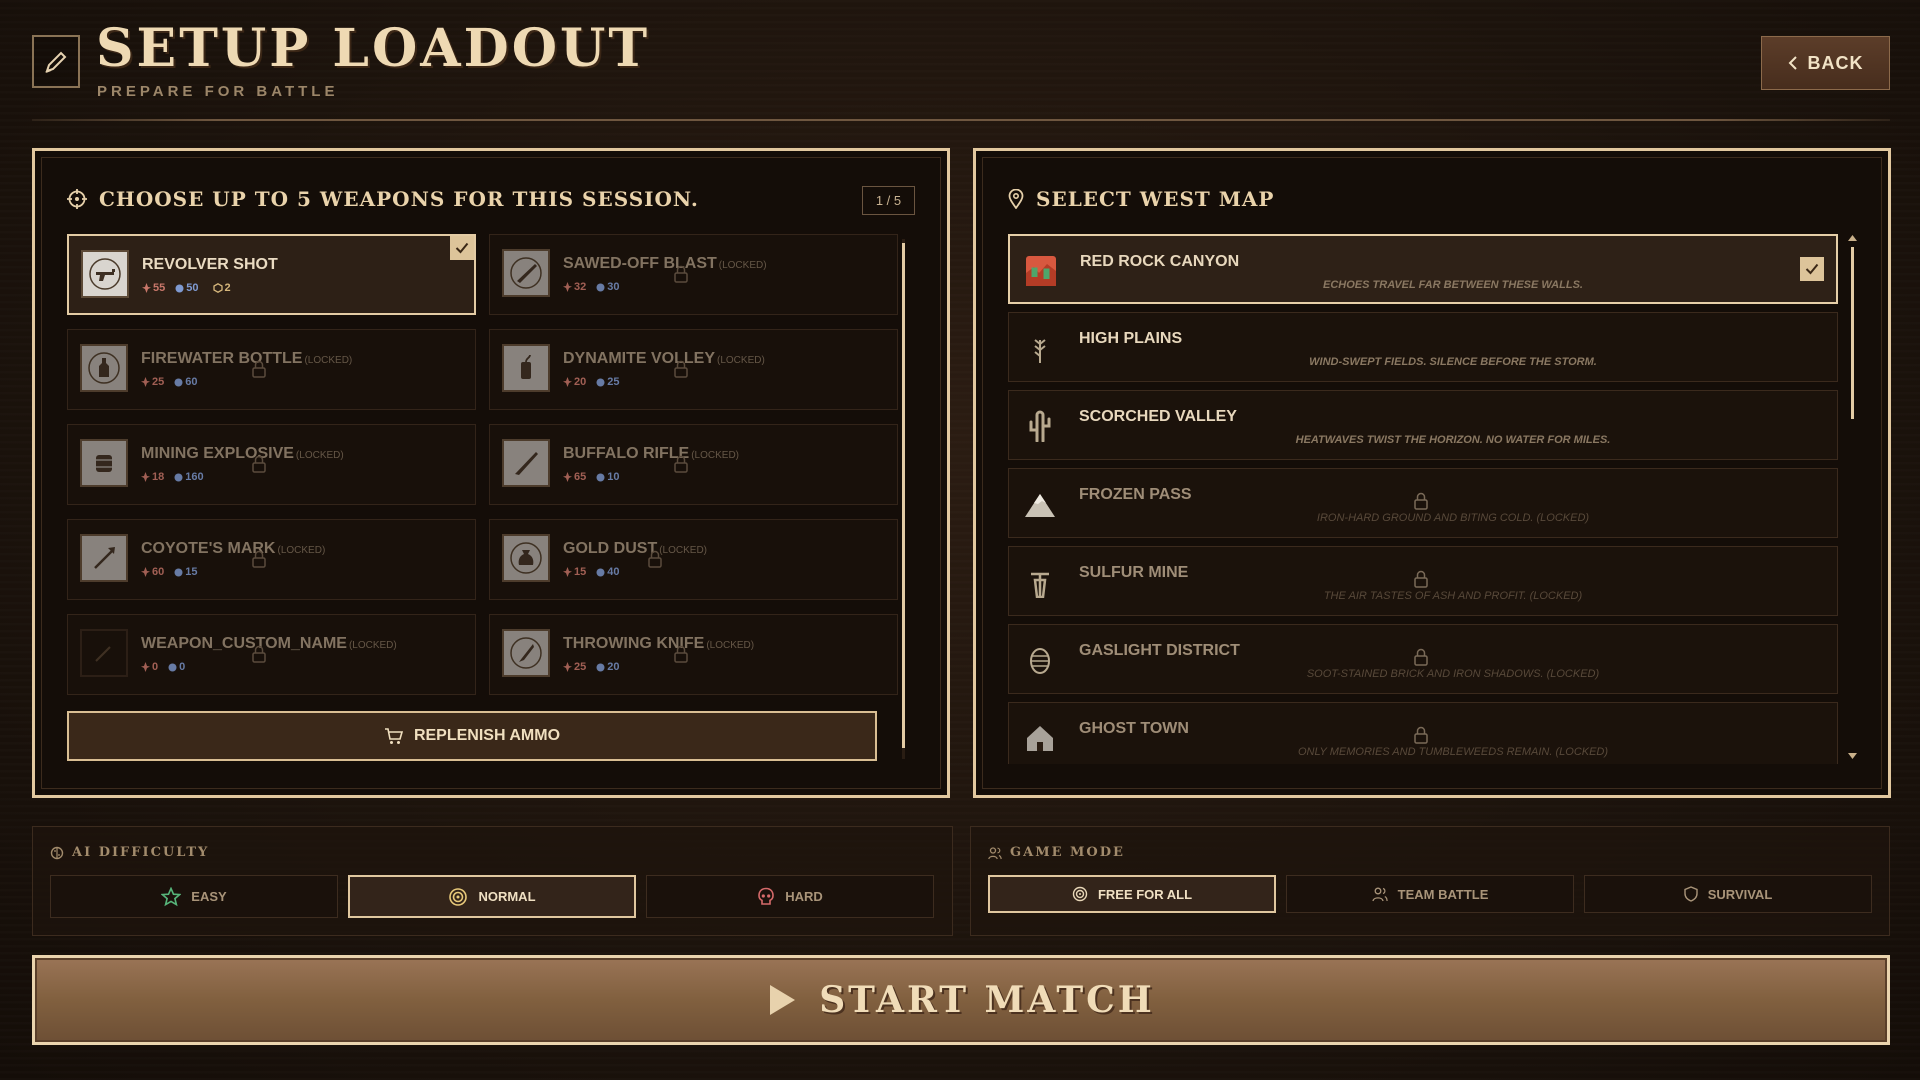 Image resolution: width=1920 pixels, height=1080 pixels. I want to click on placeholder-weapon-icon, so click(104, 653).